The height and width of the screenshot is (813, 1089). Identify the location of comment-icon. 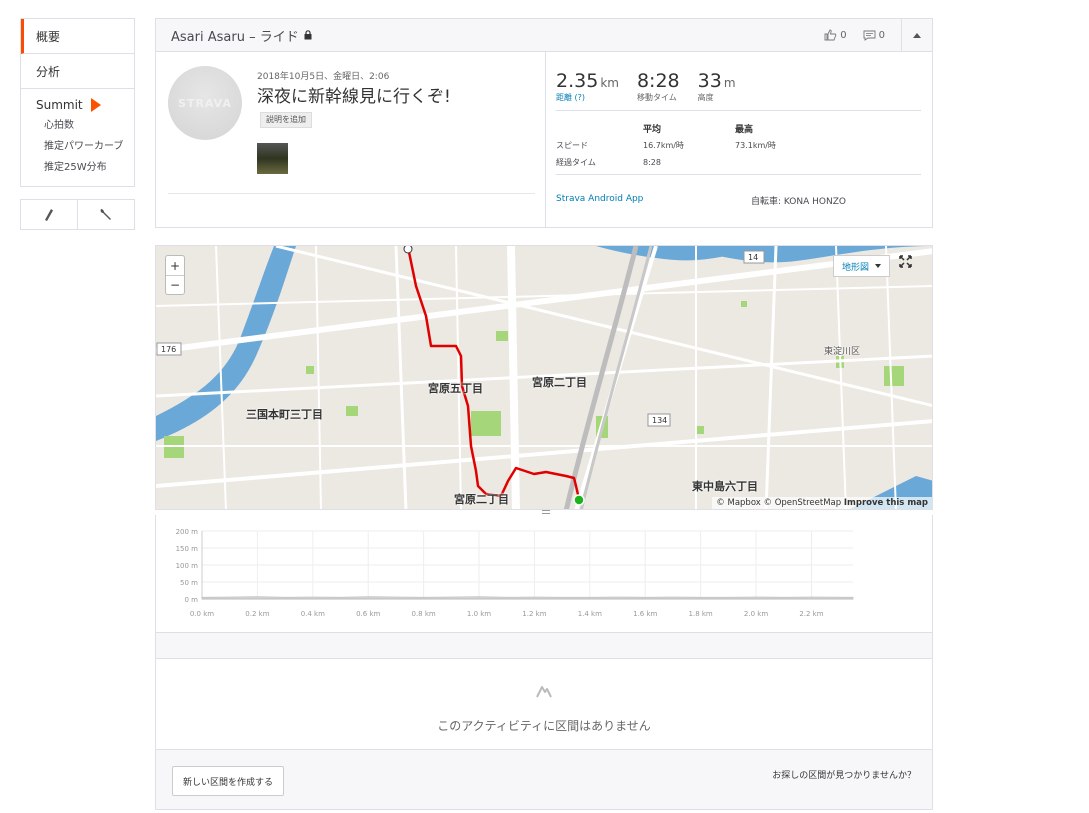
(869, 35).